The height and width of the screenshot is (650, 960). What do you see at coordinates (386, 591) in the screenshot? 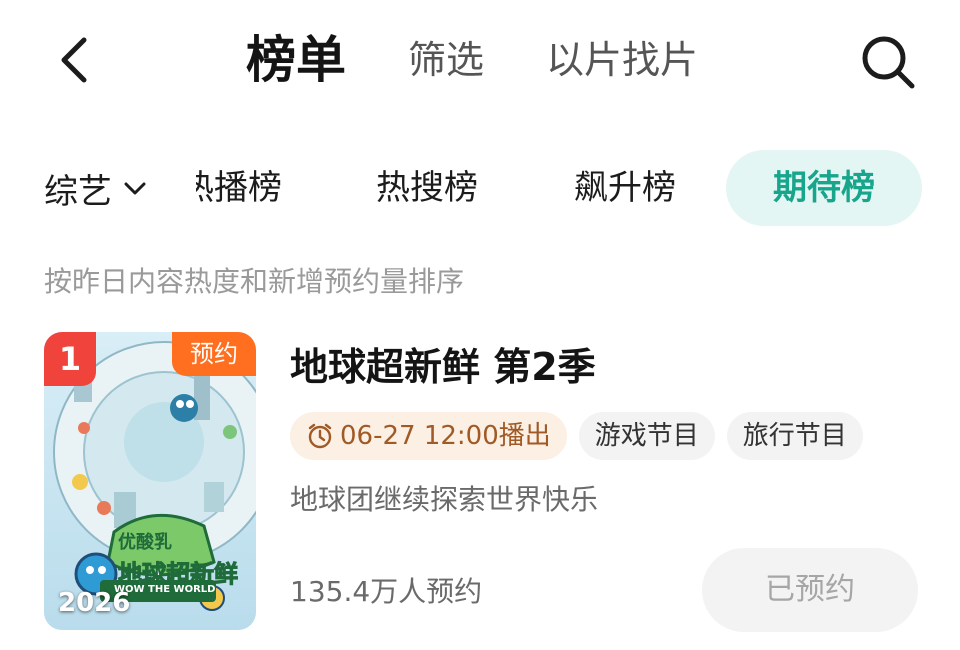
I see `reservation-count: 135.4万人预约` at bounding box center [386, 591].